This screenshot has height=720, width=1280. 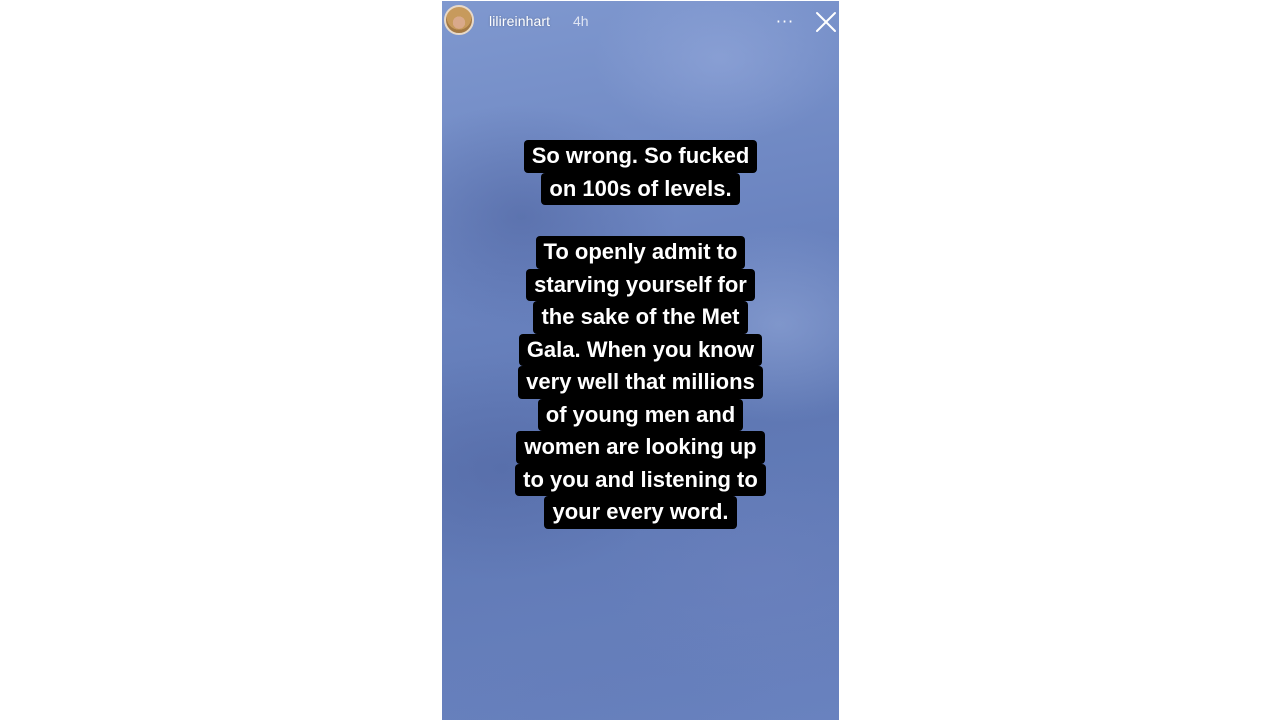 I want to click on caption-line: To openly admit to, so click(x=640, y=252).